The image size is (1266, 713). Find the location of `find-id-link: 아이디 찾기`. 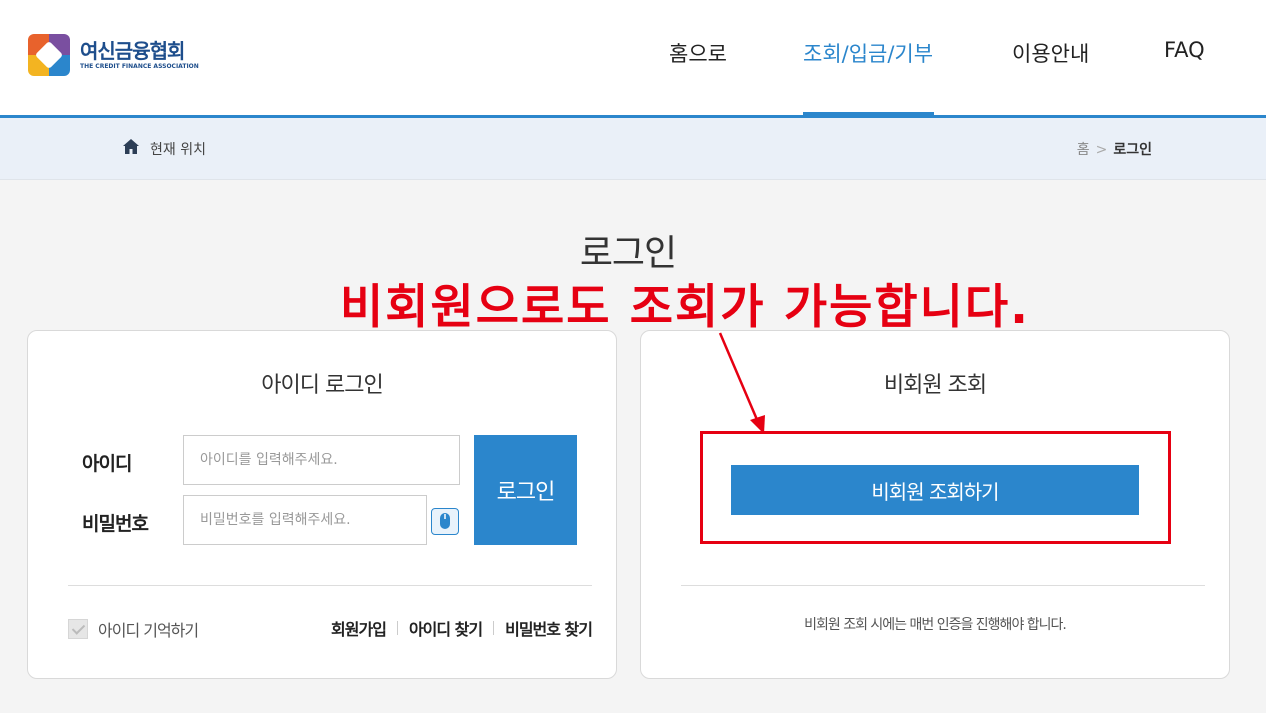

find-id-link: 아이디 찾기 is located at coordinates (446, 628).